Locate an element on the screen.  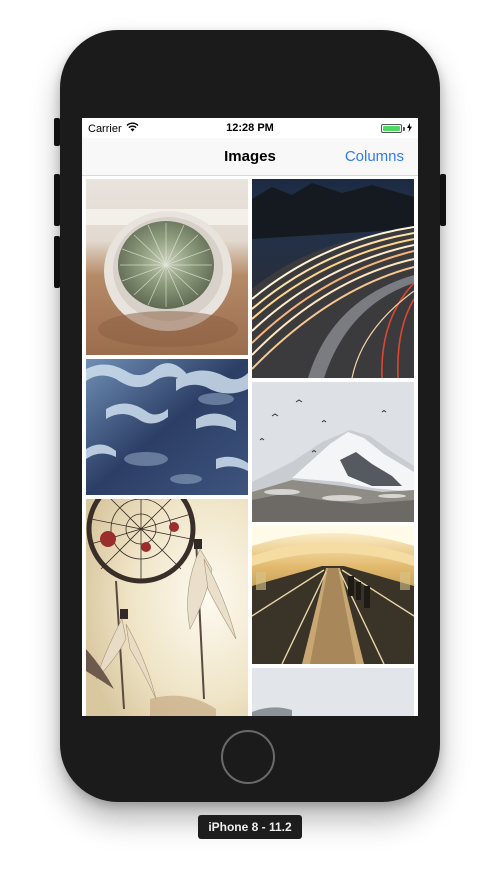
image-tile-light-trails is located at coordinates (333, 278).